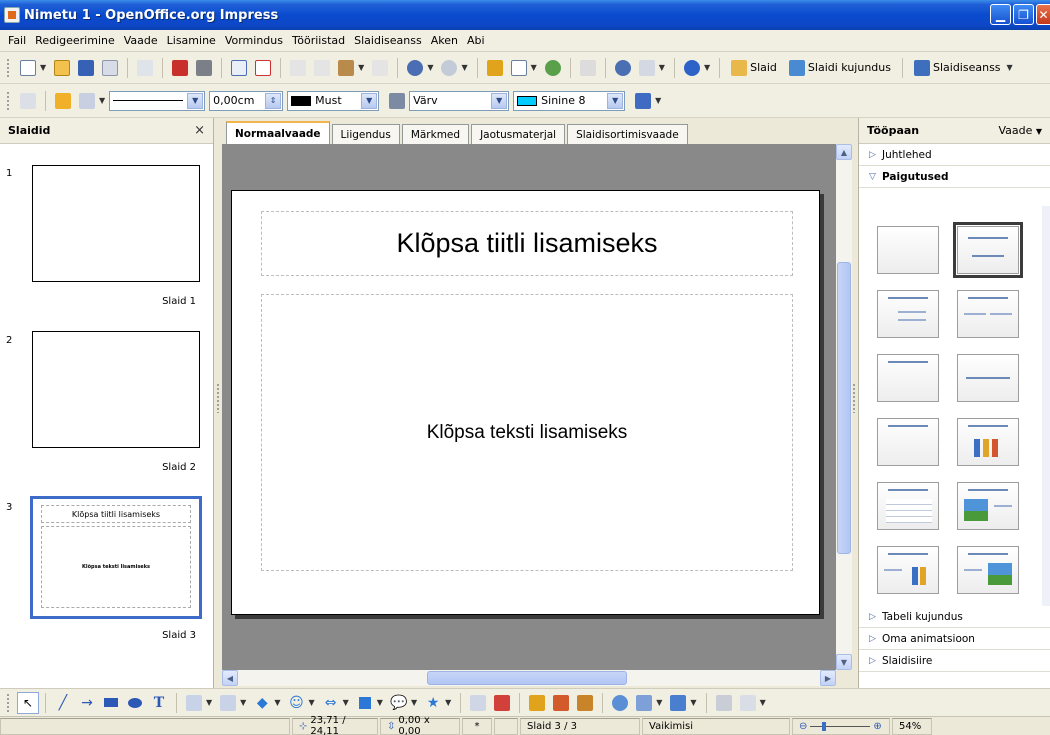 This screenshot has height=735, width=1050. Describe the element at coordinates (844, 662) in the screenshot. I see `scroll-down-icon: ▼` at that location.